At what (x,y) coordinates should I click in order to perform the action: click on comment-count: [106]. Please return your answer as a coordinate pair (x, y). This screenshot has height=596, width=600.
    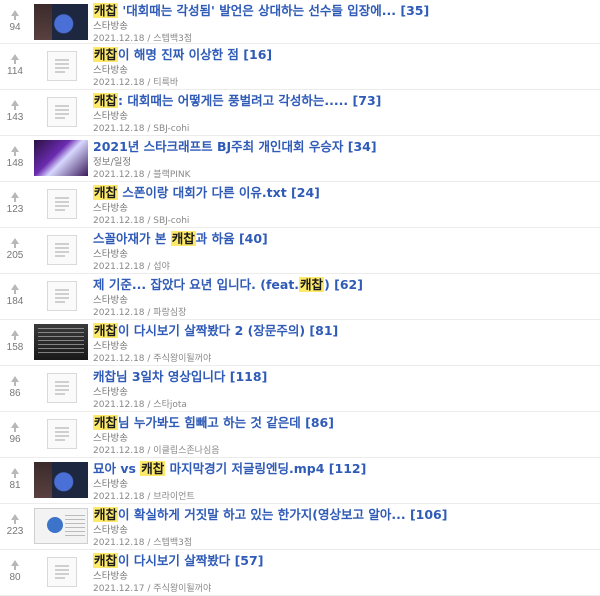
    Looking at the image, I should click on (429, 514).